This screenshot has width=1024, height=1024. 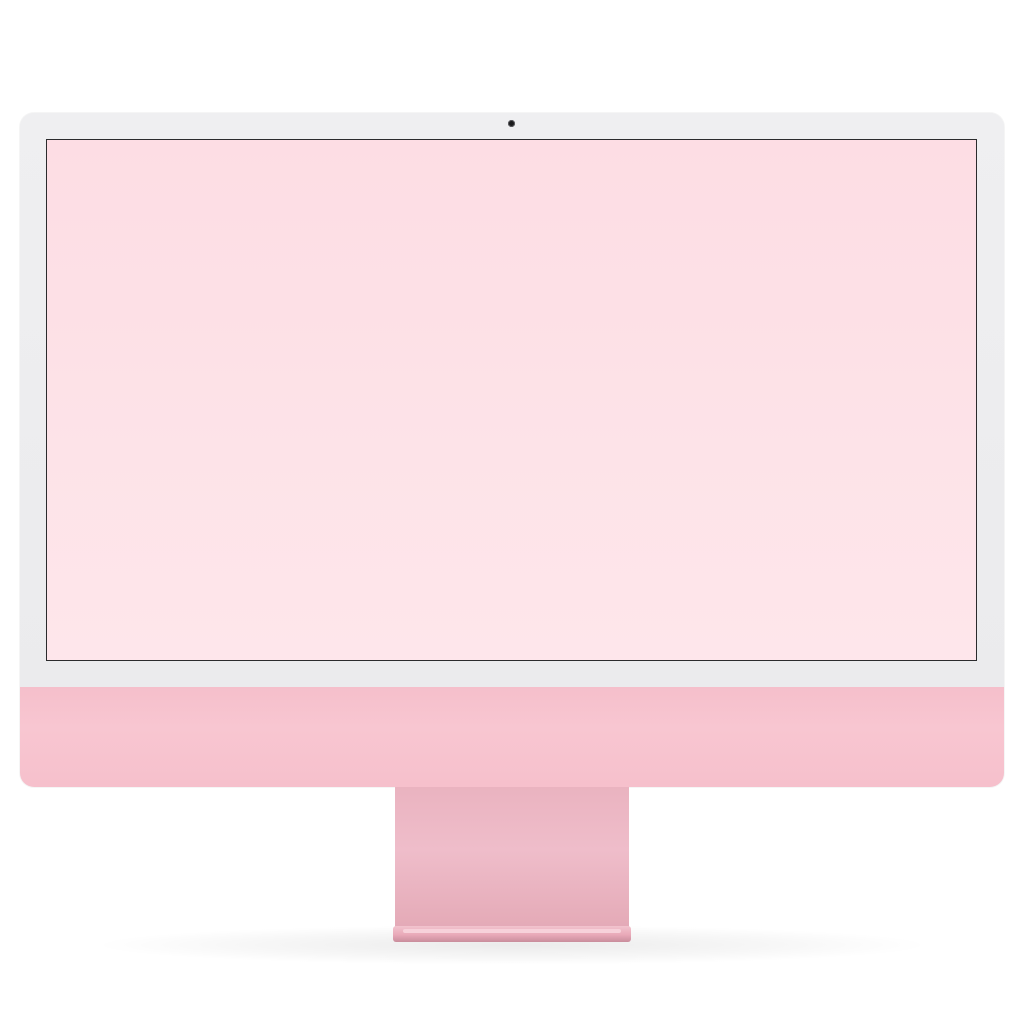 I want to click on stand, so click(x=512, y=857).